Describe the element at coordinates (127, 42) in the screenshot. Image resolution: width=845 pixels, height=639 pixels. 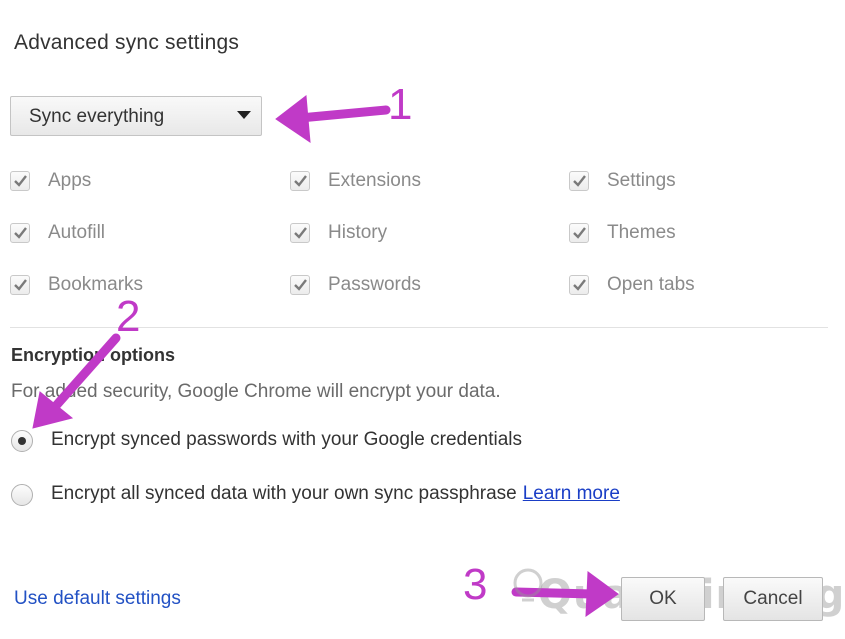
I see `dialog-title: Advanced sync settings` at that location.